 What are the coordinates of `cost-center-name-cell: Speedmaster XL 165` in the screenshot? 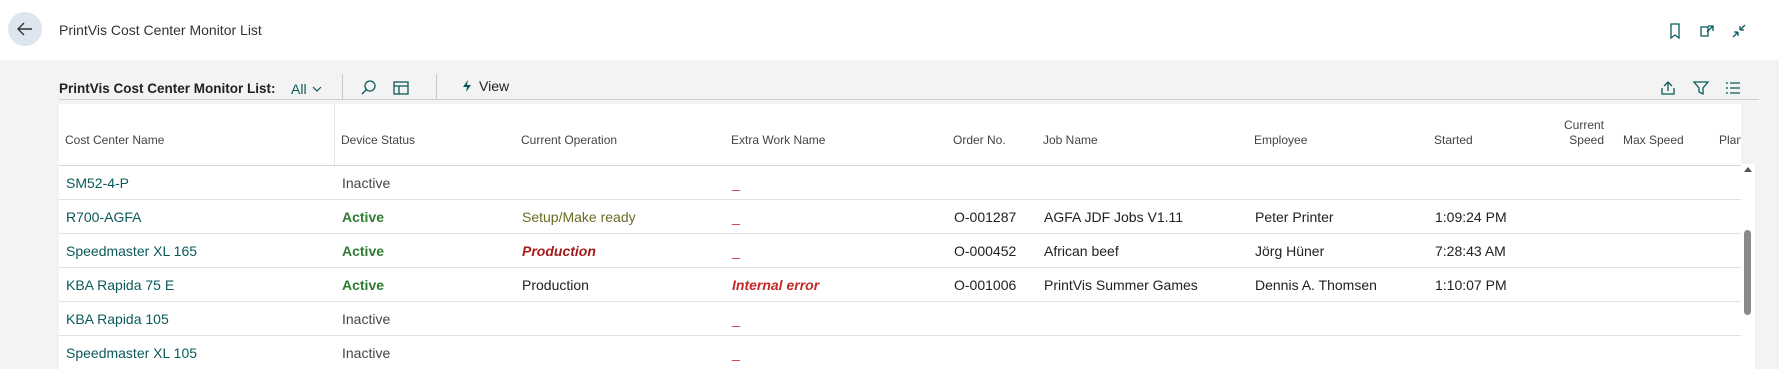 It's located at (131, 251).